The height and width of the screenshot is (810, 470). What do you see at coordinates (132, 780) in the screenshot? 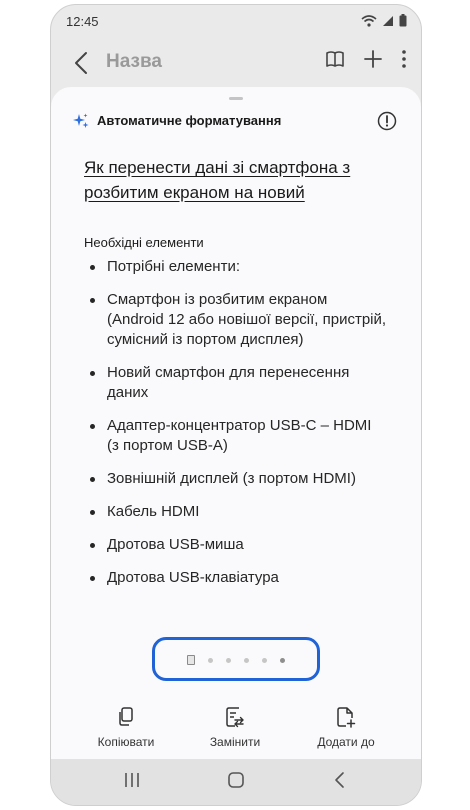
I see `recent-apps-icon` at bounding box center [132, 780].